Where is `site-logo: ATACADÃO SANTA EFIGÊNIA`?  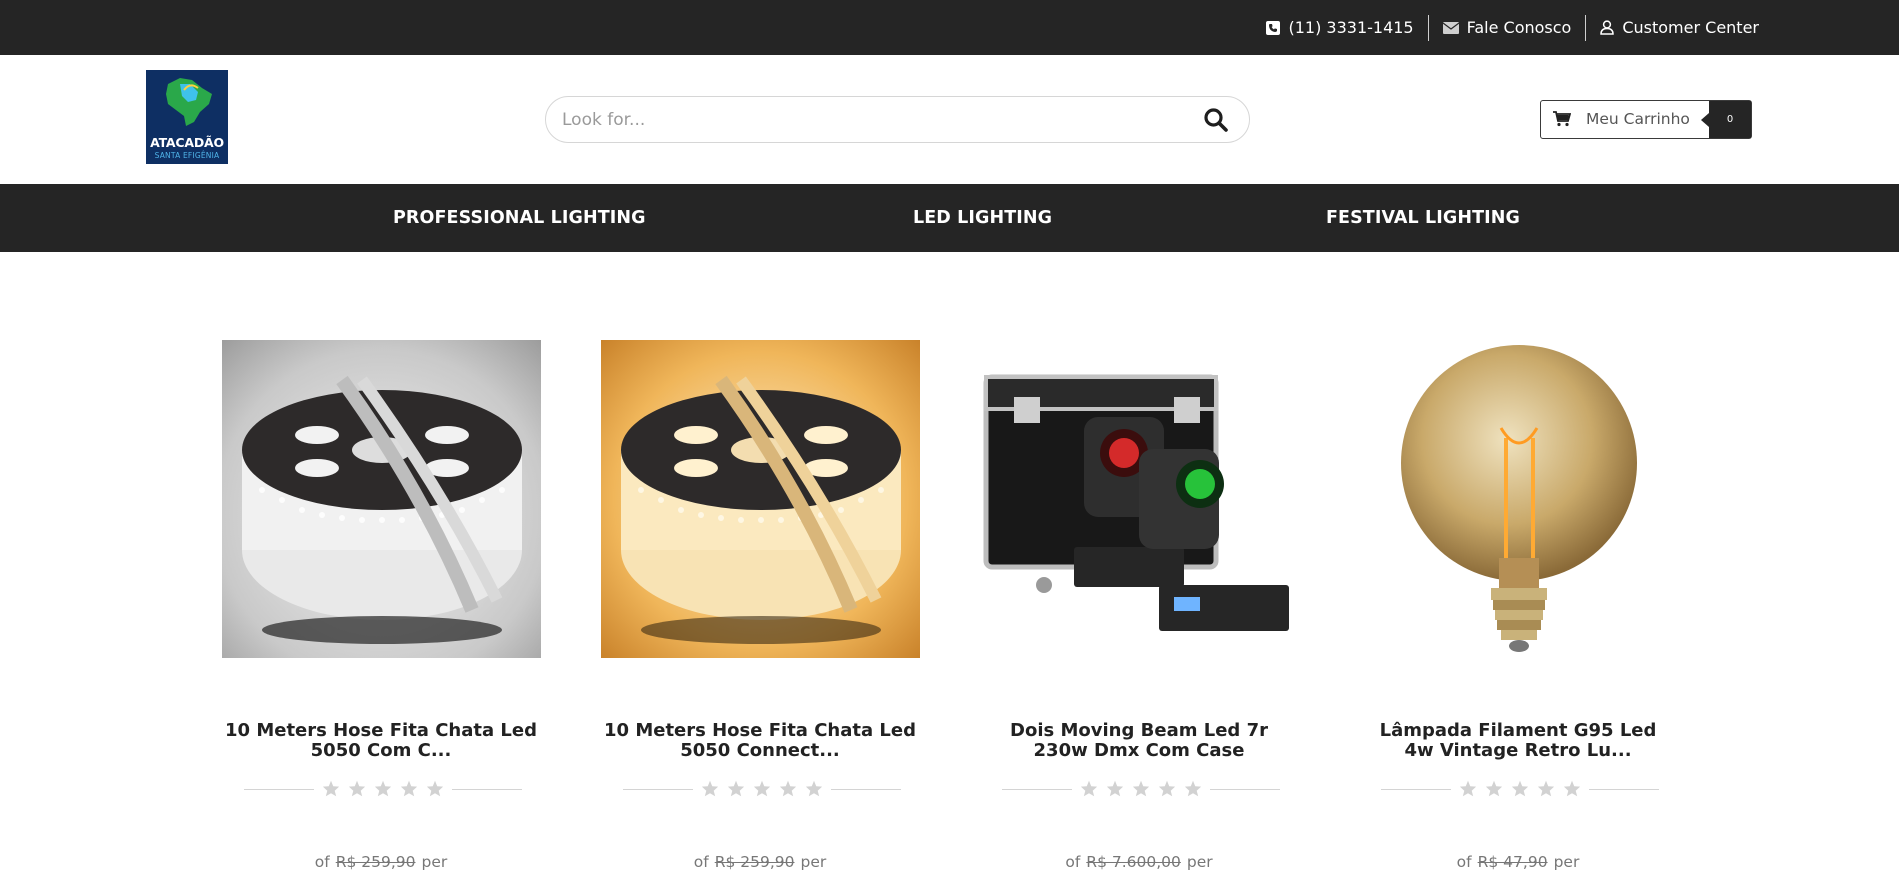 site-logo: ATACADÃO SANTA EFIGÊNIA is located at coordinates (187, 117).